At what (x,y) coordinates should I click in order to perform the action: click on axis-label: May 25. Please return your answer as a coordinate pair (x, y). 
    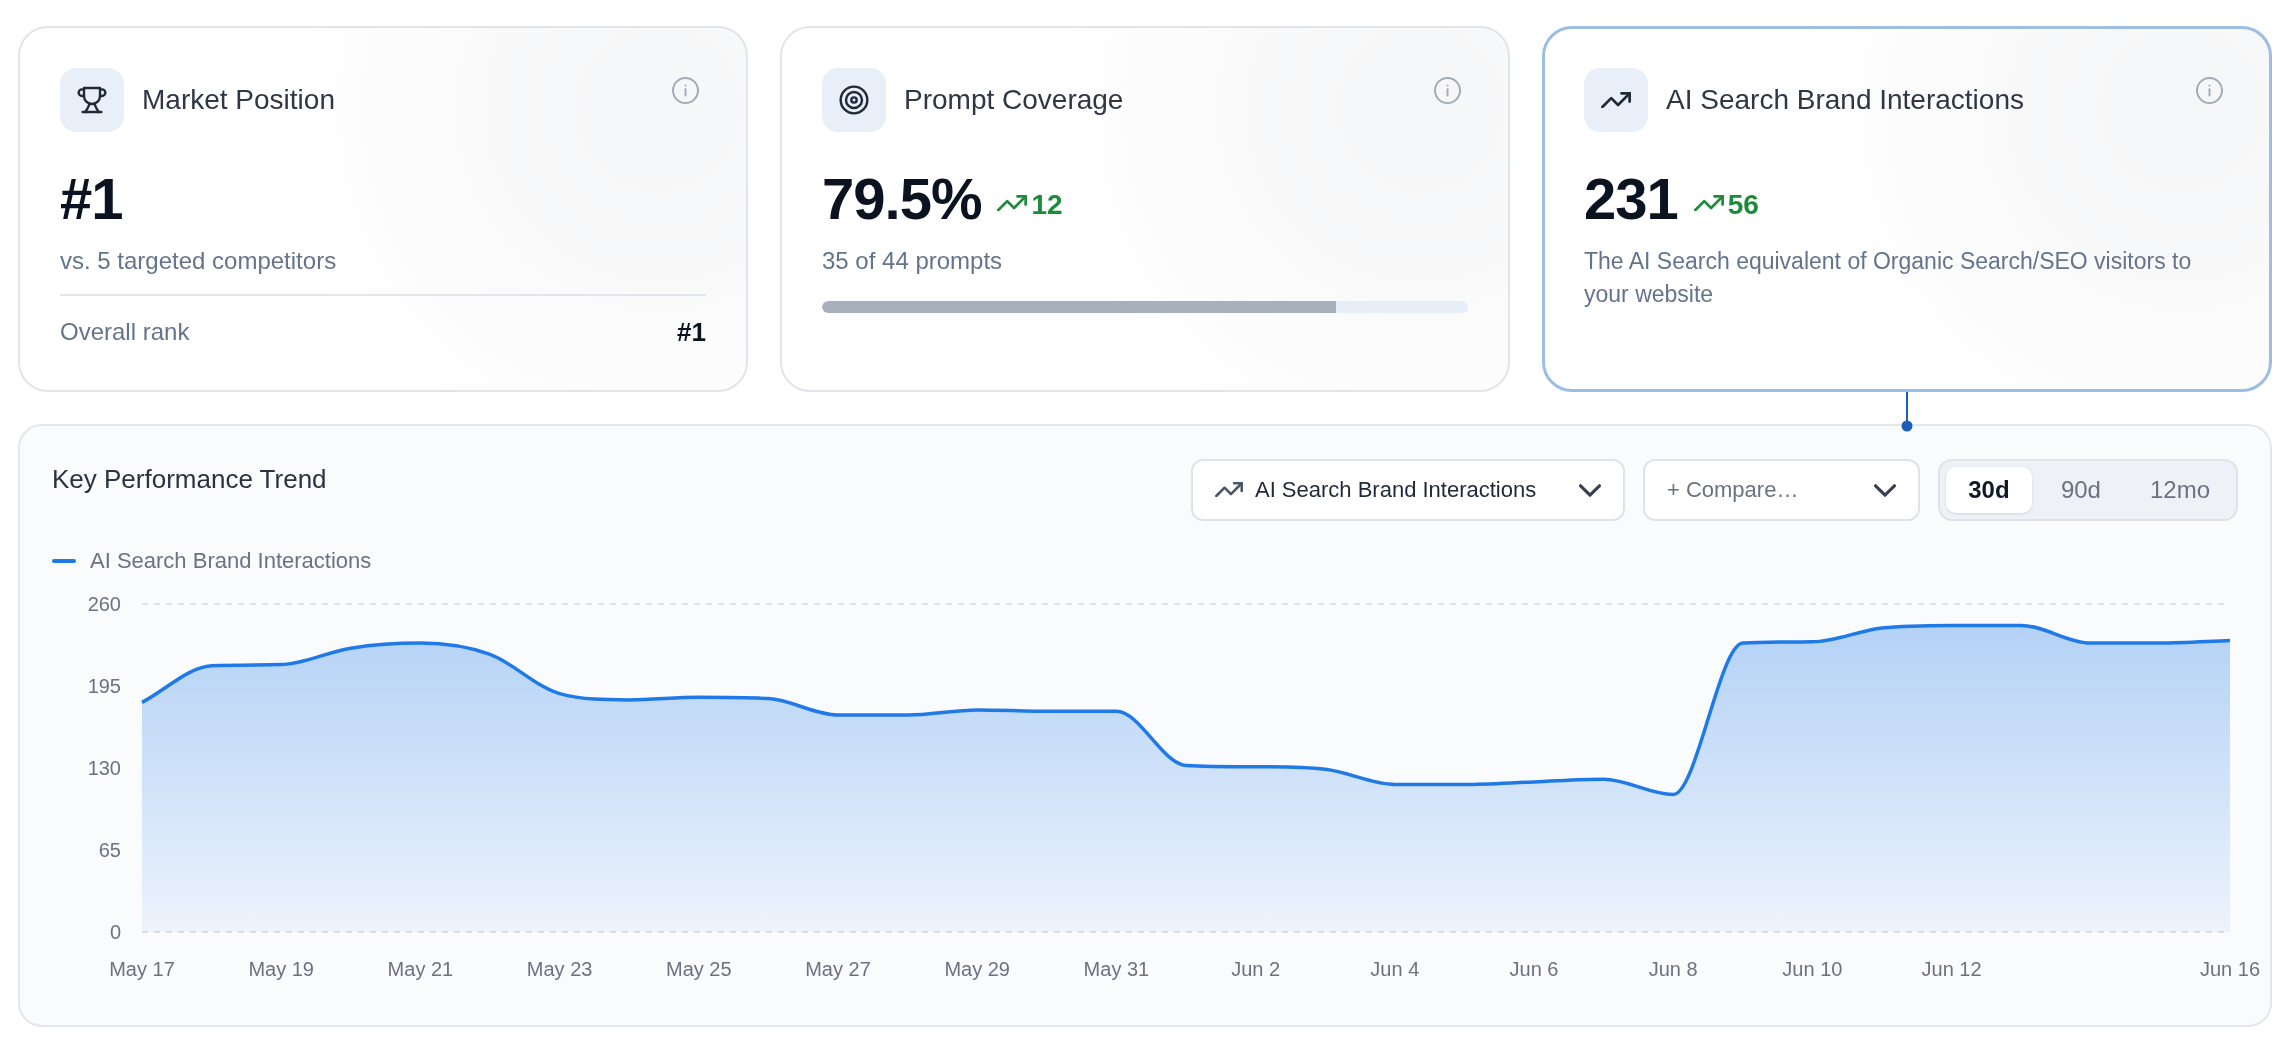
    Looking at the image, I should click on (699, 969).